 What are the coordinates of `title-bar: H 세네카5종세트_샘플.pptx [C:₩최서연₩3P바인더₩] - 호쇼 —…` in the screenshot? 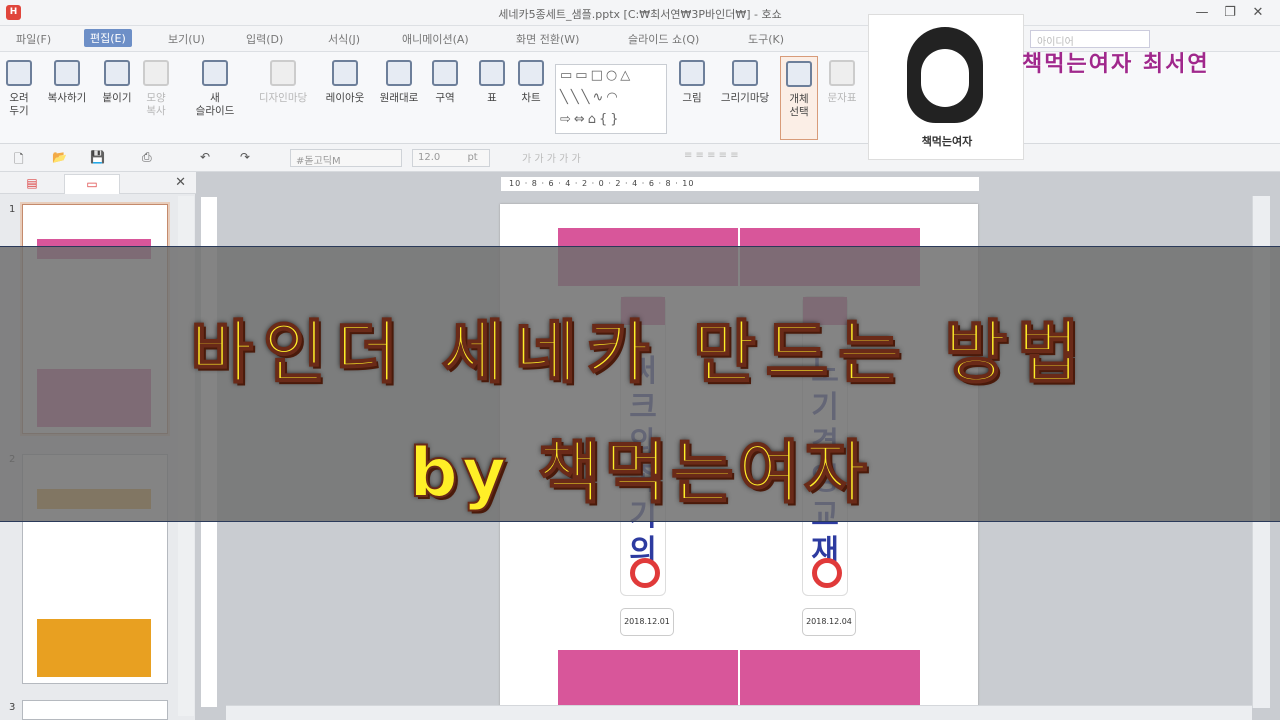 It's located at (640, 13).